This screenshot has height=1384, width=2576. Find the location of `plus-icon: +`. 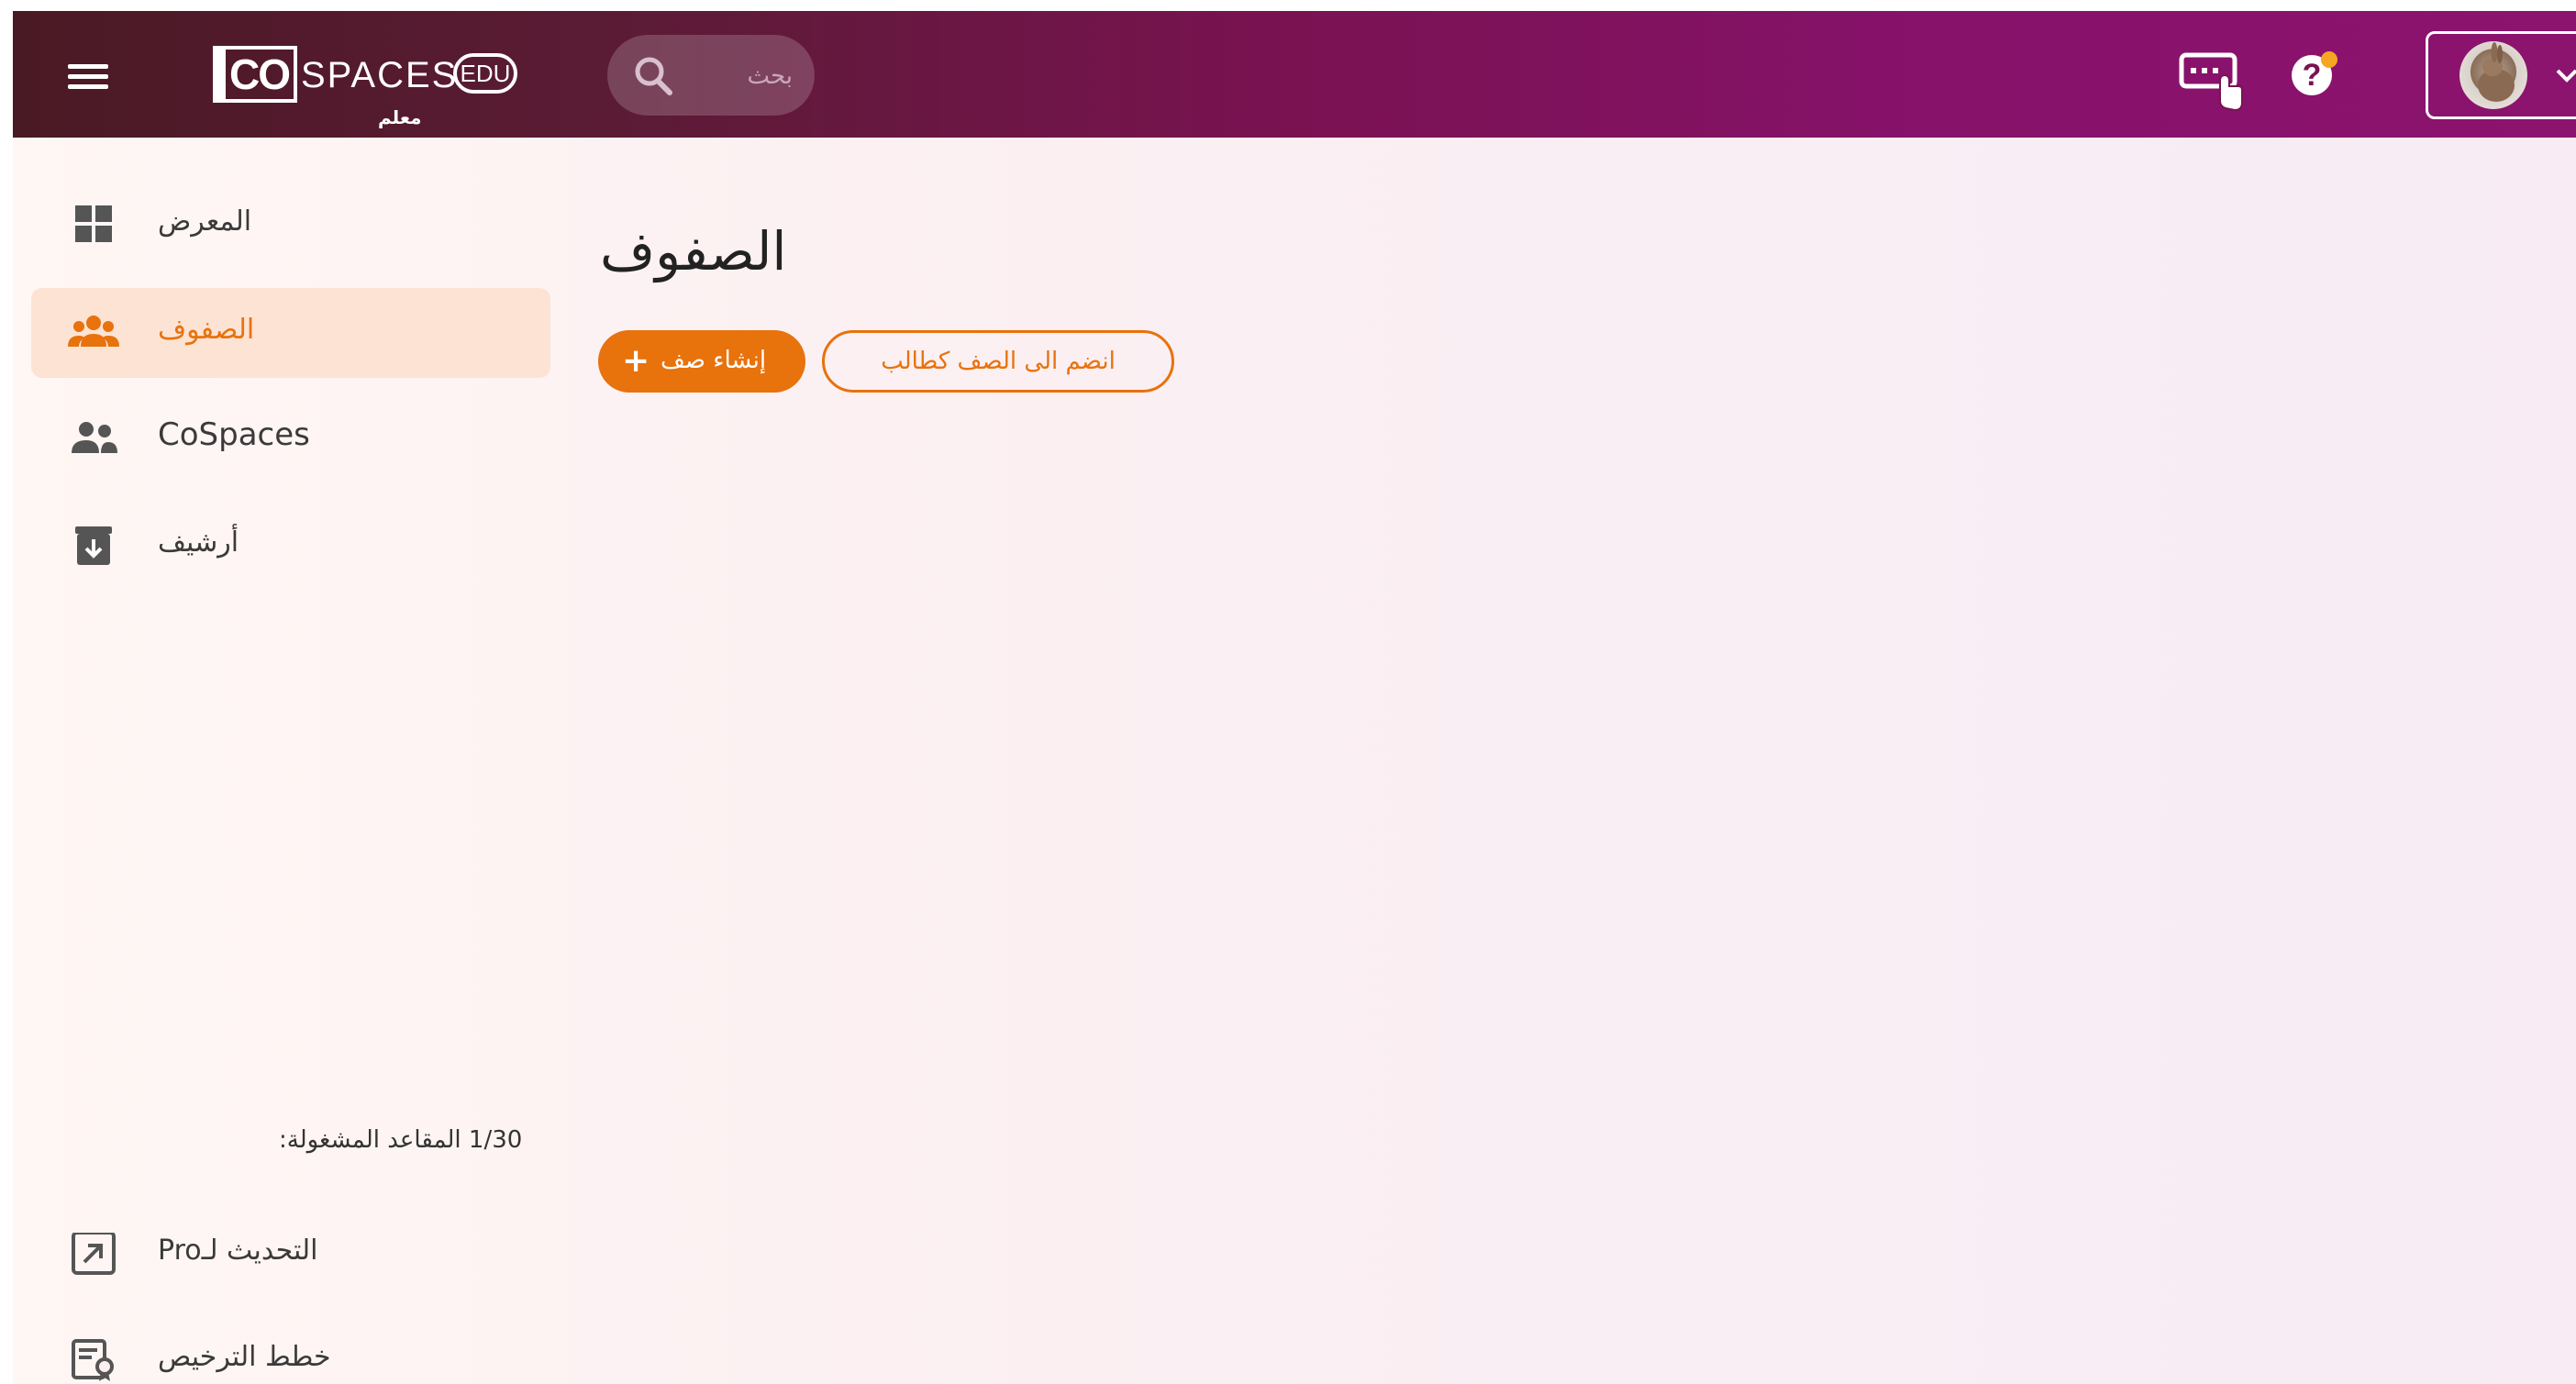

plus-icon: + is located at coordinates (636, 361).